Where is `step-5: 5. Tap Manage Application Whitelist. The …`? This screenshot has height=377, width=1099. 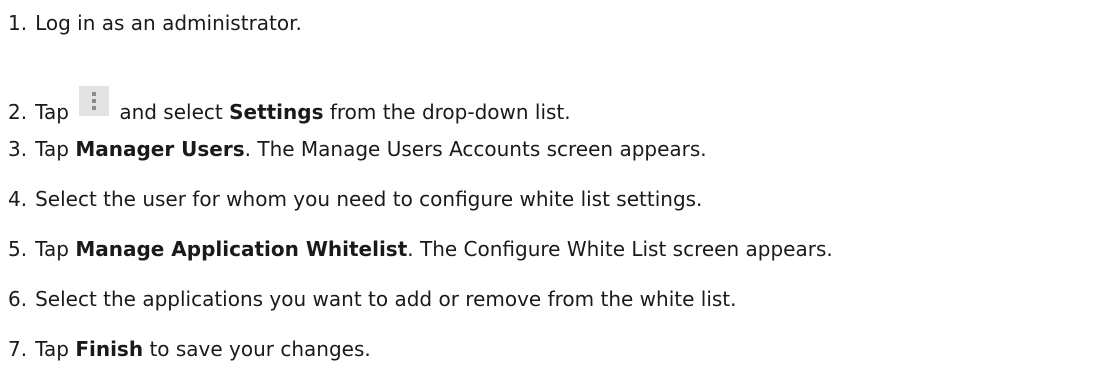
step-5: 5. Tap Manage Application Whitelist. The … is located at coordinates (420, 249).